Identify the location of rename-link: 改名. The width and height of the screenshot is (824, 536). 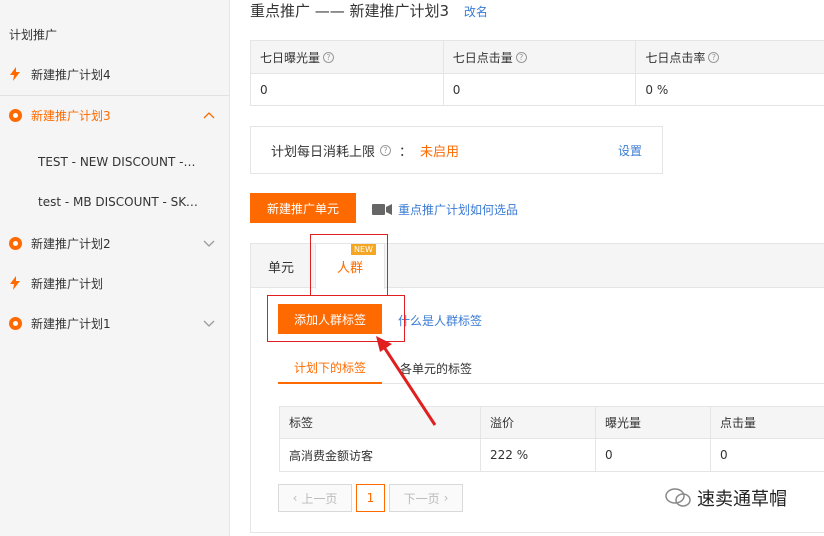
(476, 12).